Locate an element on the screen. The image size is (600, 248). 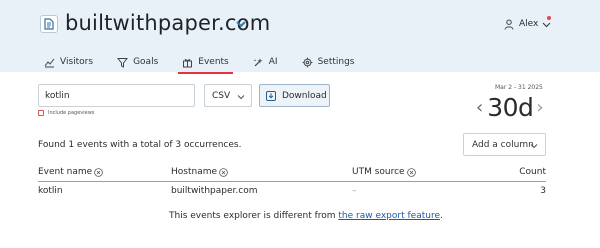
cell-count: 3 is located at coordinates (543, 191).